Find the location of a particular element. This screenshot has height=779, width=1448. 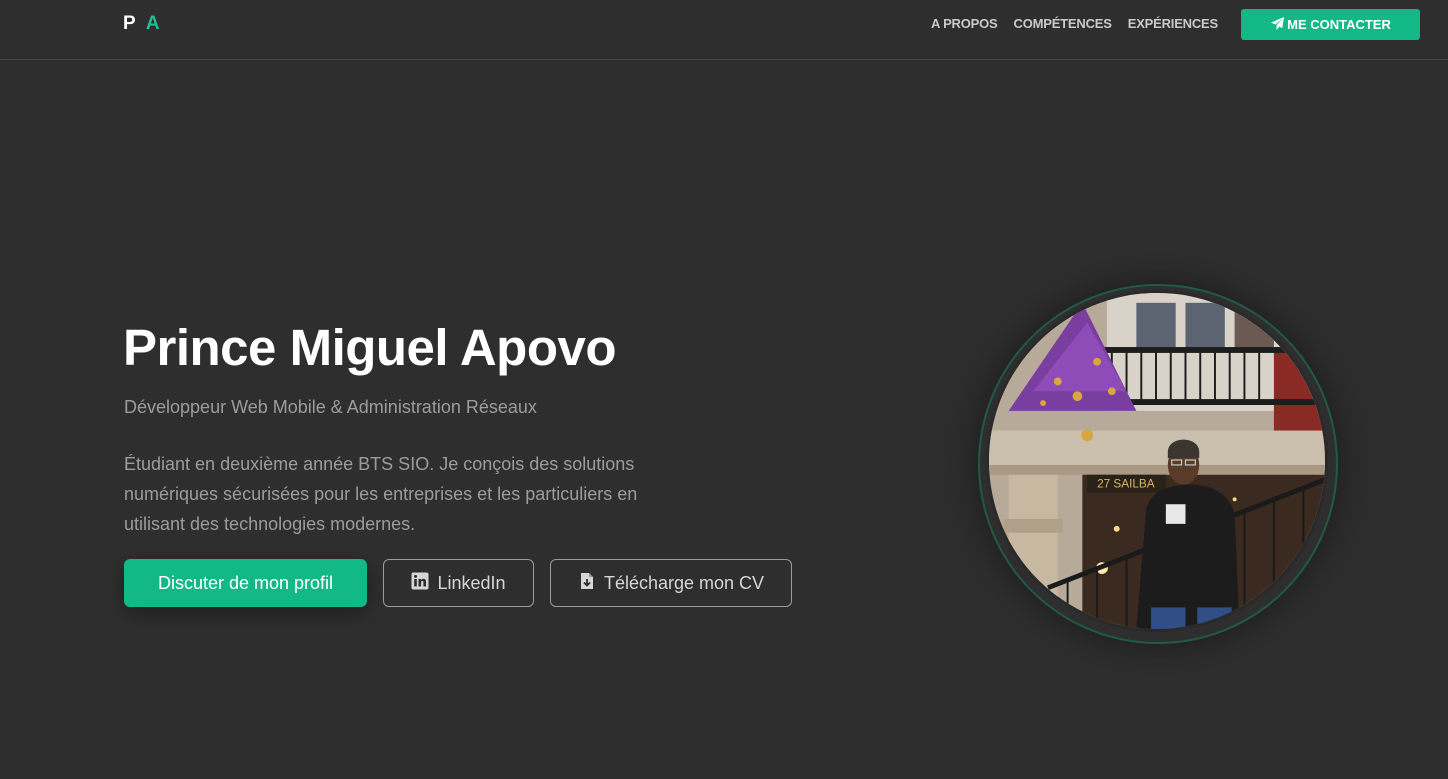

nav-links: A PROPOS COMPÉTENCES EXPÉRIENCES is located at coordinates (1074, 23).